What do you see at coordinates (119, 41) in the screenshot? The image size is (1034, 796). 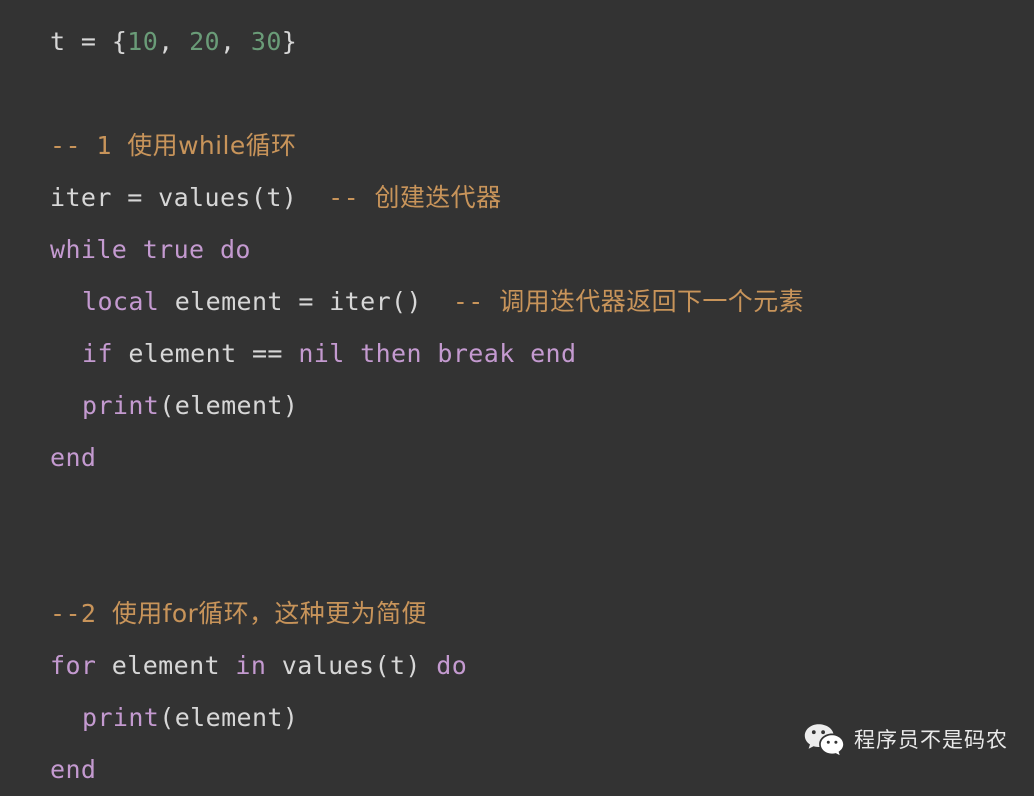 I see `code-token-punct: {` at bounding box center [119, 41].